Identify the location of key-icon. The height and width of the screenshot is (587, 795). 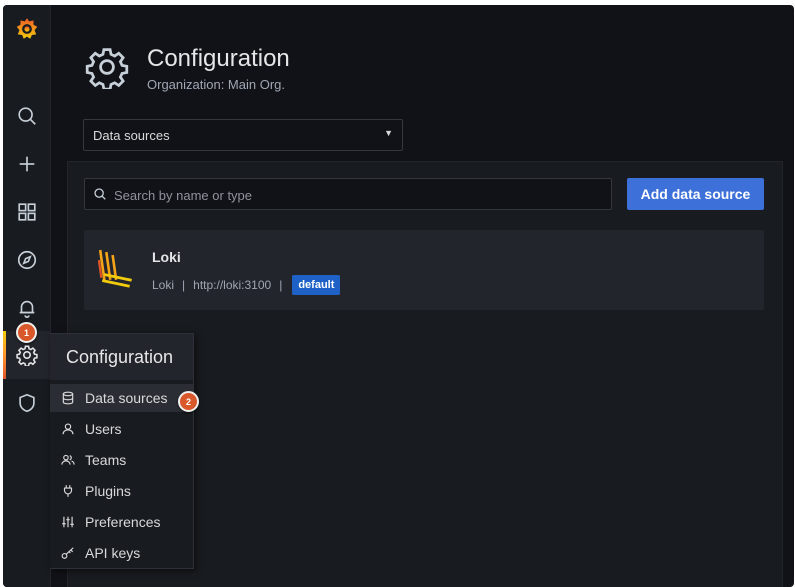
(67, 553).